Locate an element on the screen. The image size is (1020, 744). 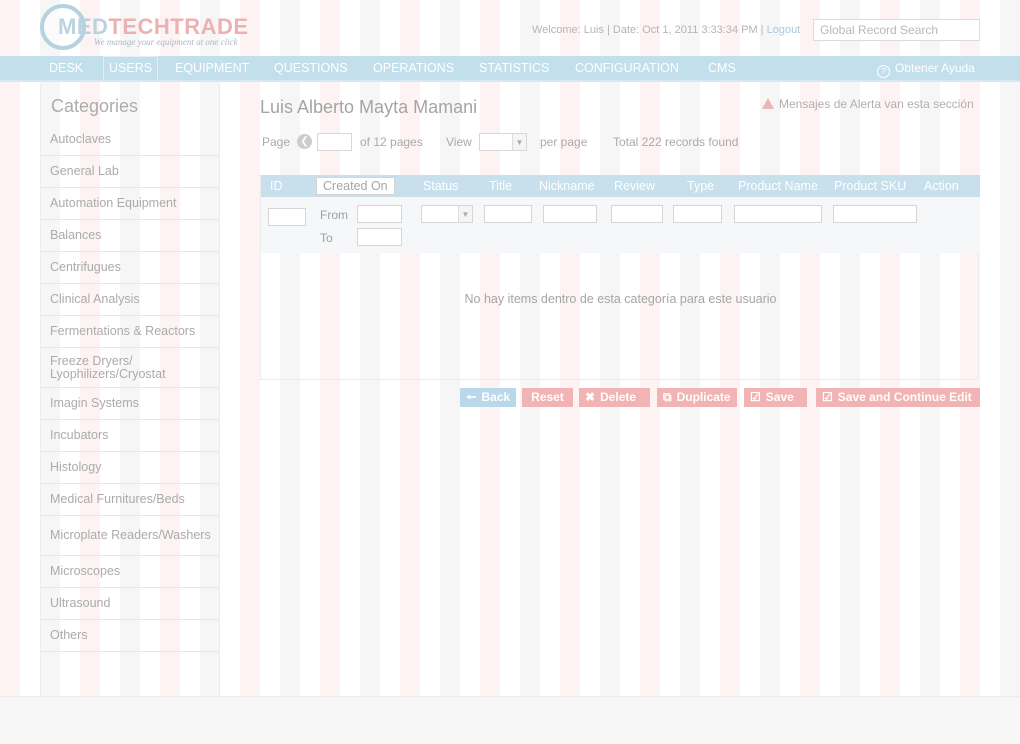
close-icon: ✖ is located at coordinates (590, 397).